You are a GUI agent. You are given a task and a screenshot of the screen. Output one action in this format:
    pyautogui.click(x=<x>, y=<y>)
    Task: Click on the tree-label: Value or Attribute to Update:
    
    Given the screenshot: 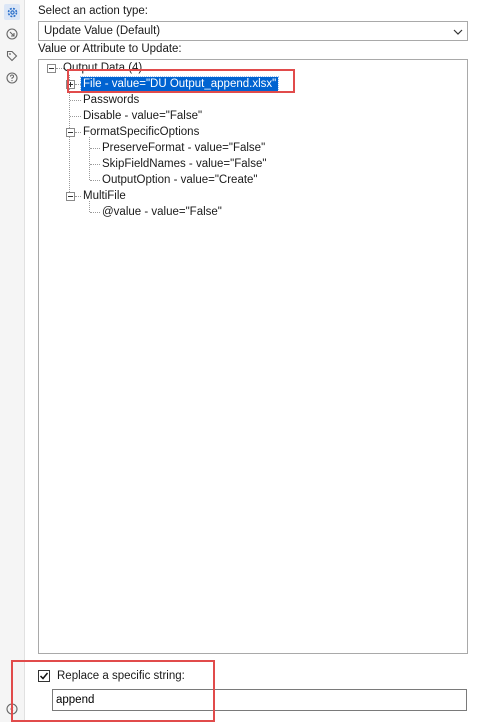 What is the action you would take?
    pyautogui.click(x=110, y=49)
    